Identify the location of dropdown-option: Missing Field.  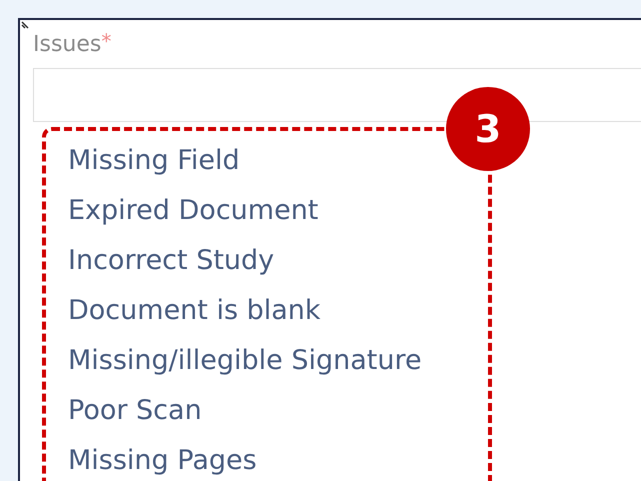
(154, 161).